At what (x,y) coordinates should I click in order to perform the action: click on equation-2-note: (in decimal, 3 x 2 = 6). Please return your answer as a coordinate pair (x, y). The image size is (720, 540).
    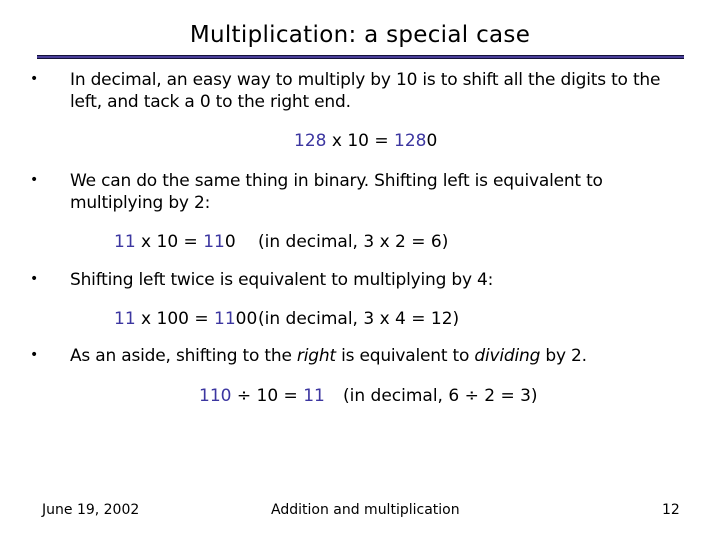
    Looking at the image, I should click on (353, 242).